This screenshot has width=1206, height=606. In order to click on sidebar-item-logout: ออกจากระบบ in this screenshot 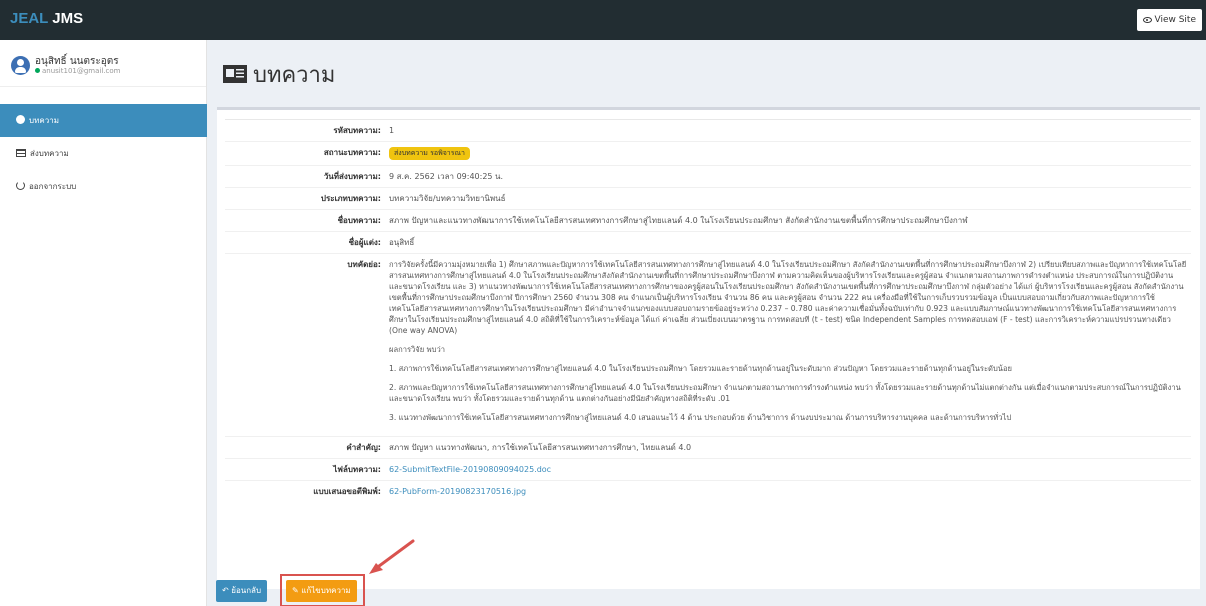, I will do `click(103, 186)`.